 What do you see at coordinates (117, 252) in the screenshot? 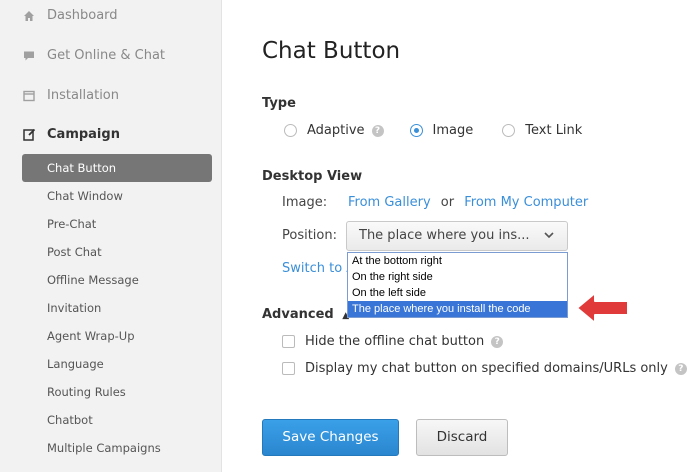
I see `sidebar-subitem-post-chat: Post Chat` at bounding box center [117, 252].